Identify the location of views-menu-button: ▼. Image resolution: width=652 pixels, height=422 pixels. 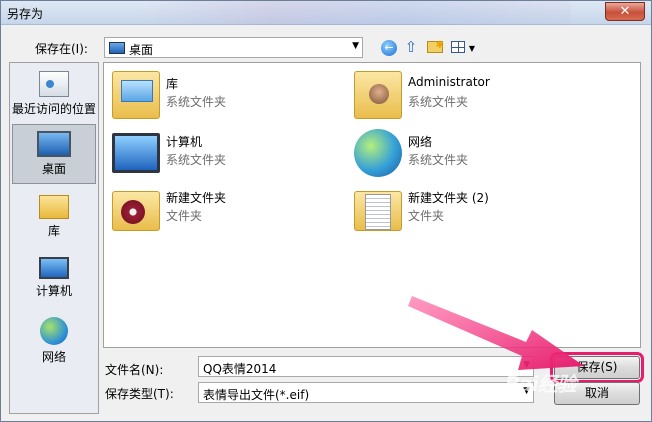
(463, 47).